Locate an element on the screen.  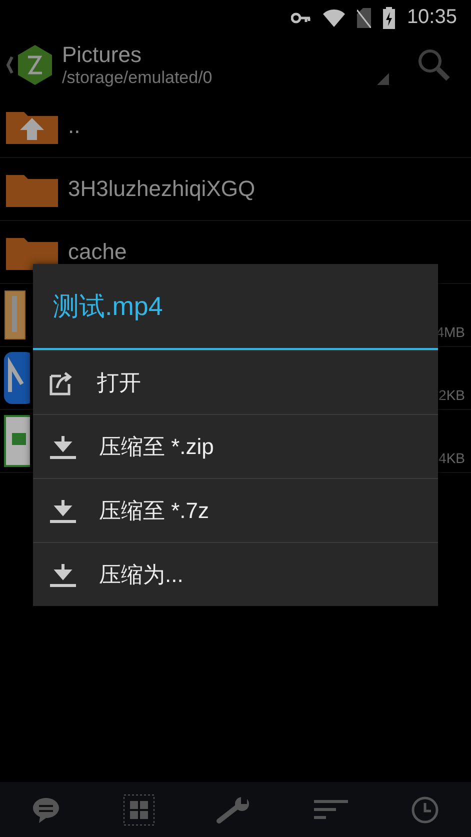
file-size: 2KB is located at coordinates (451, 396).